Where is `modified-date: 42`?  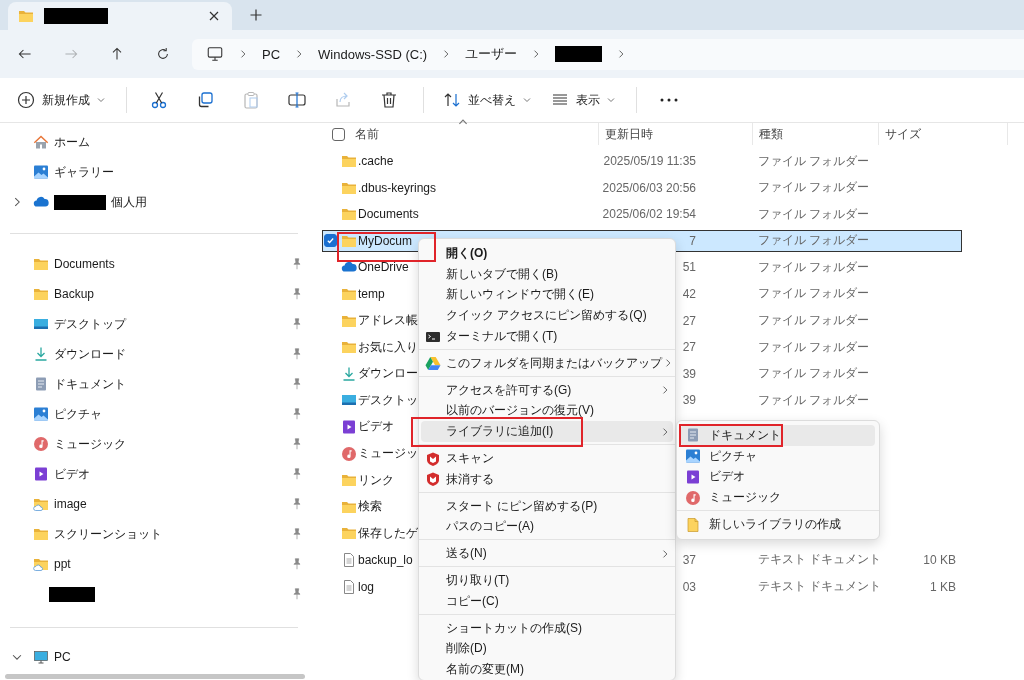
modified-date: 42 is located at coordinates (689, 293).